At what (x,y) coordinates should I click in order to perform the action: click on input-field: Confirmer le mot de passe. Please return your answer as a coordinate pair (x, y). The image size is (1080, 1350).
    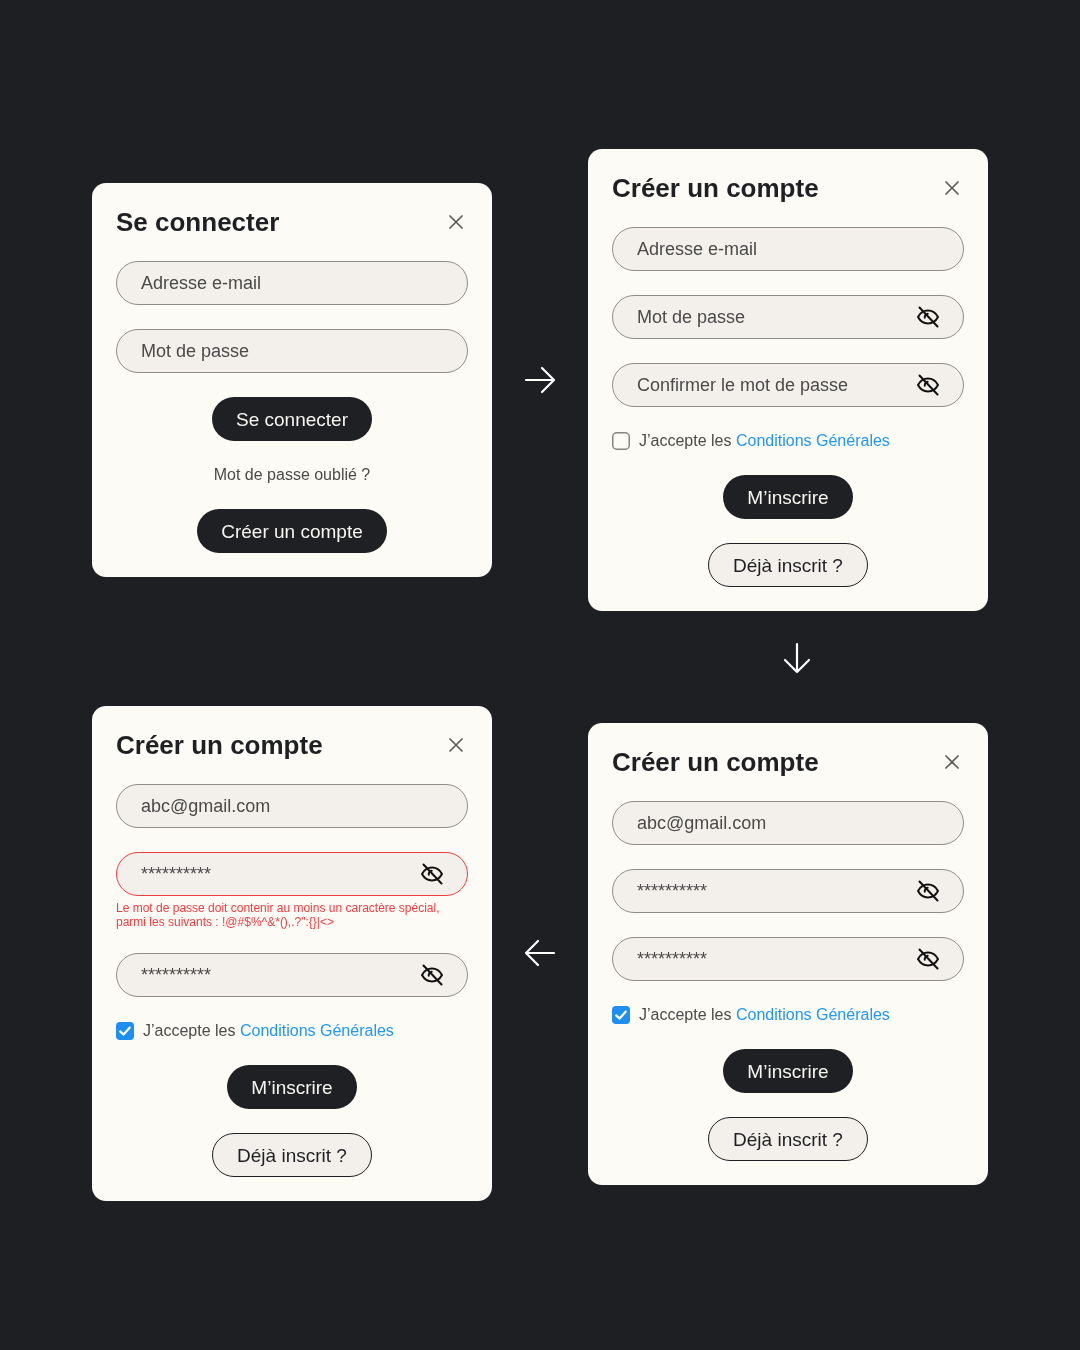
    Looking at the image, I should click on (788, 385).